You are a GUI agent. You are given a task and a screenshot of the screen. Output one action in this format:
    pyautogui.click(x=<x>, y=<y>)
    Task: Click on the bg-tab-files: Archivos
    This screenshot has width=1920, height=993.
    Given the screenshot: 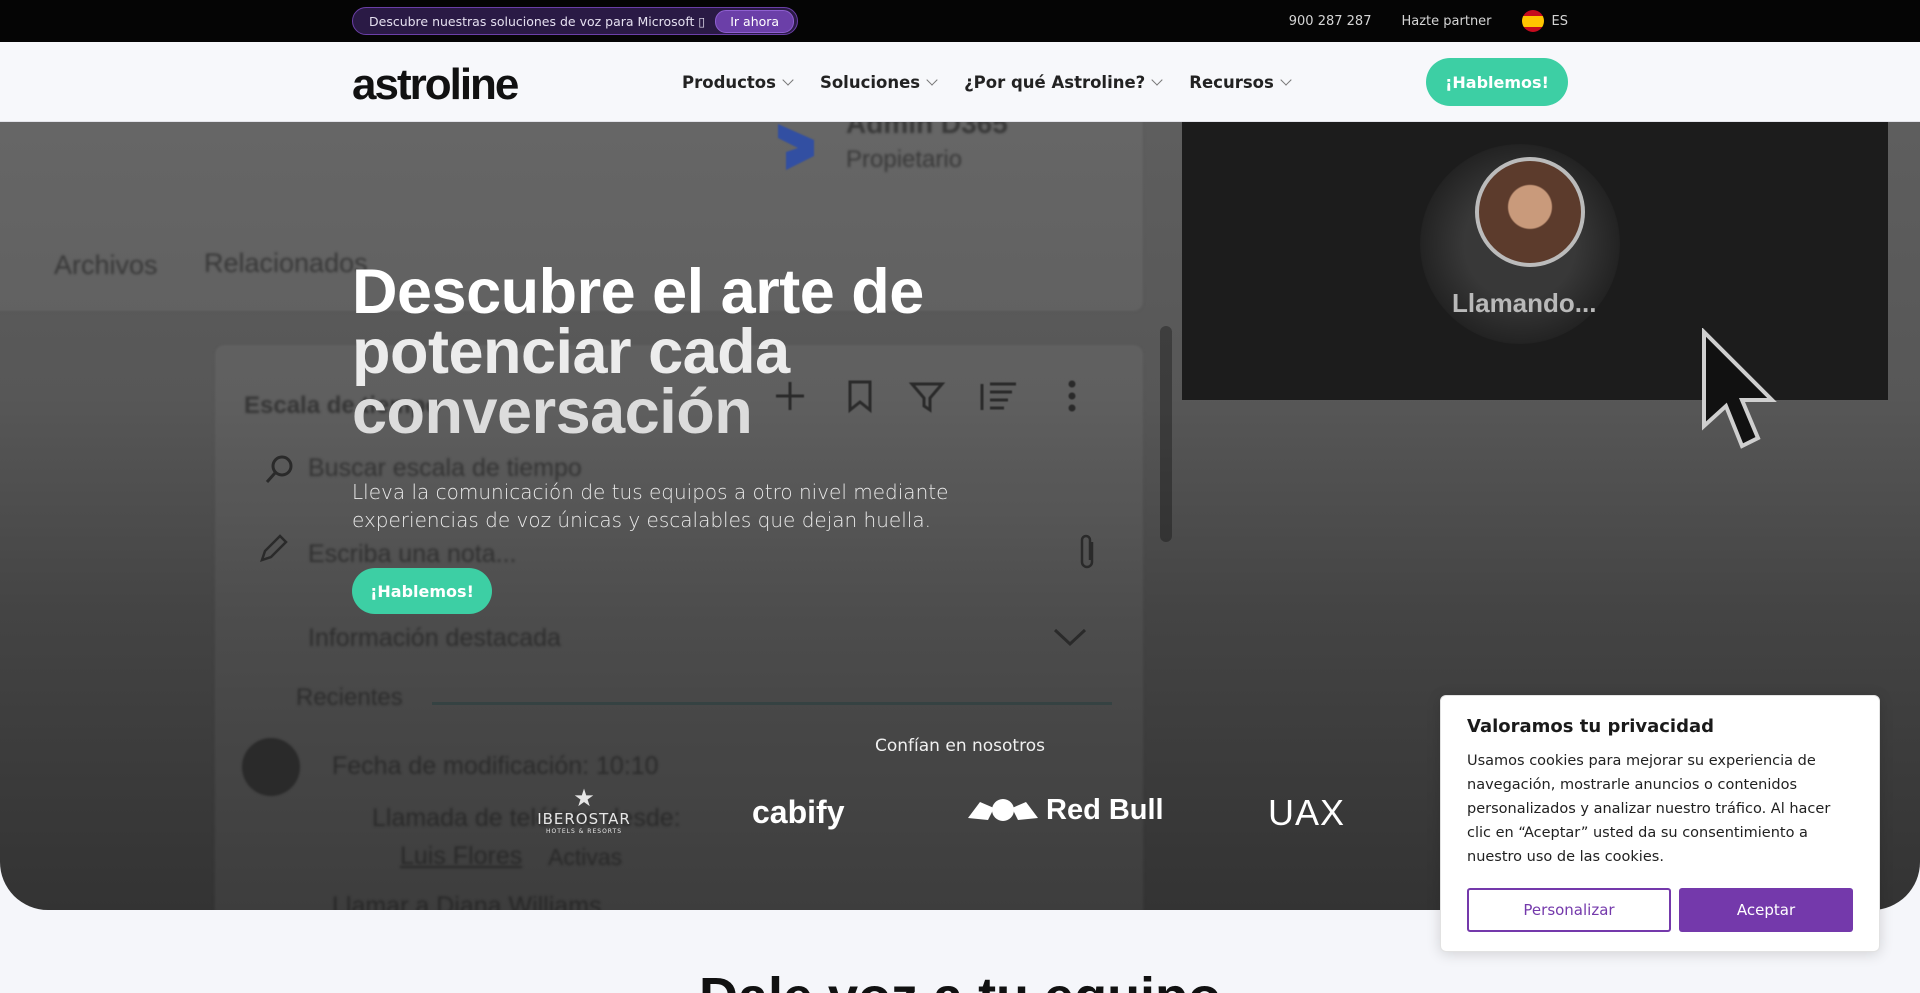 What is the action you would take?
    pyautogui.click(x=106, y=265)
    